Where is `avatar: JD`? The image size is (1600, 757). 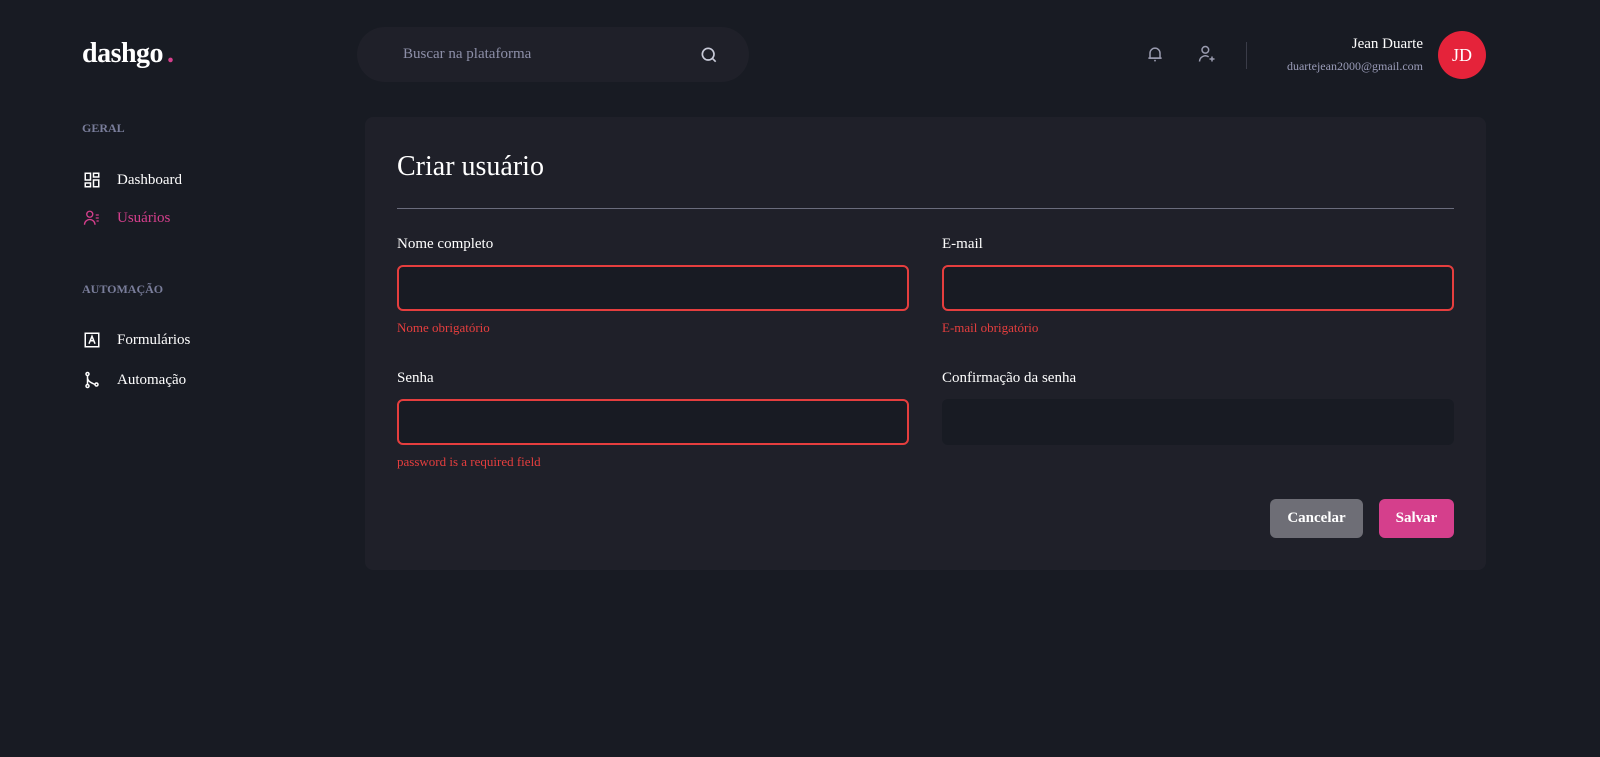 avatar: JD is located at coordinates (1462, 55).